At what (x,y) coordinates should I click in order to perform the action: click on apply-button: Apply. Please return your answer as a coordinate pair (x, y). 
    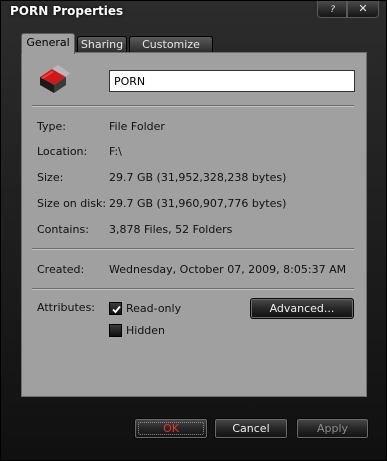
    Looking at the image, I should click on (332, 428).